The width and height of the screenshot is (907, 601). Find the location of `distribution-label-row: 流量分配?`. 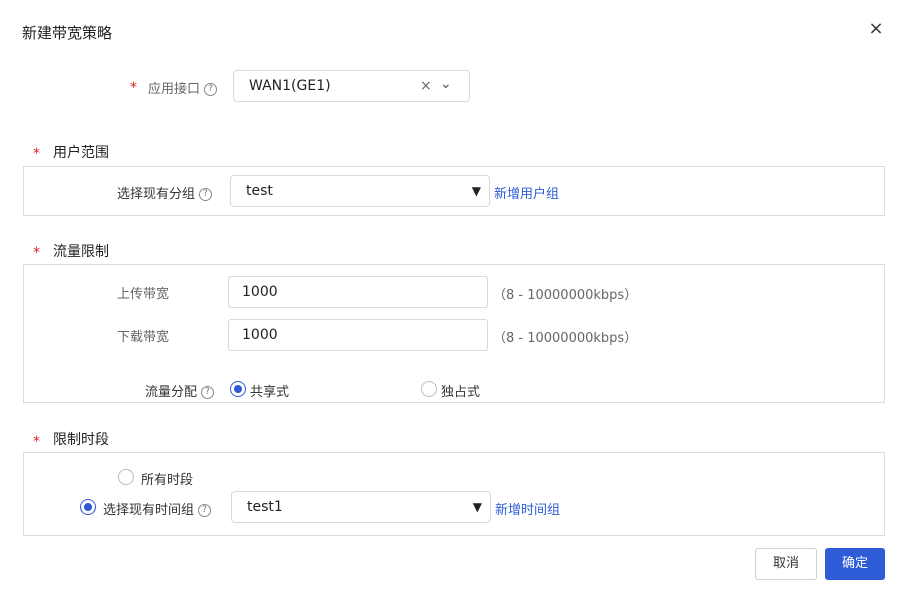

distribution-label-row: 流量分配? is located at coordinates (180, 390).